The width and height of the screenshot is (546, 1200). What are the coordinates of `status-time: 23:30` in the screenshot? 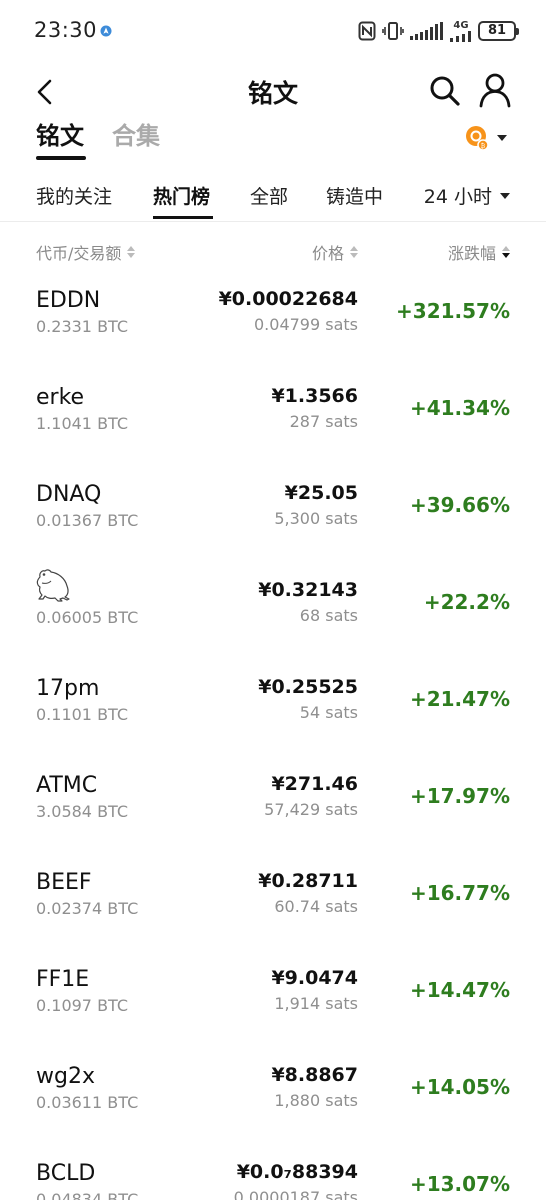 It's located at (66, 30).